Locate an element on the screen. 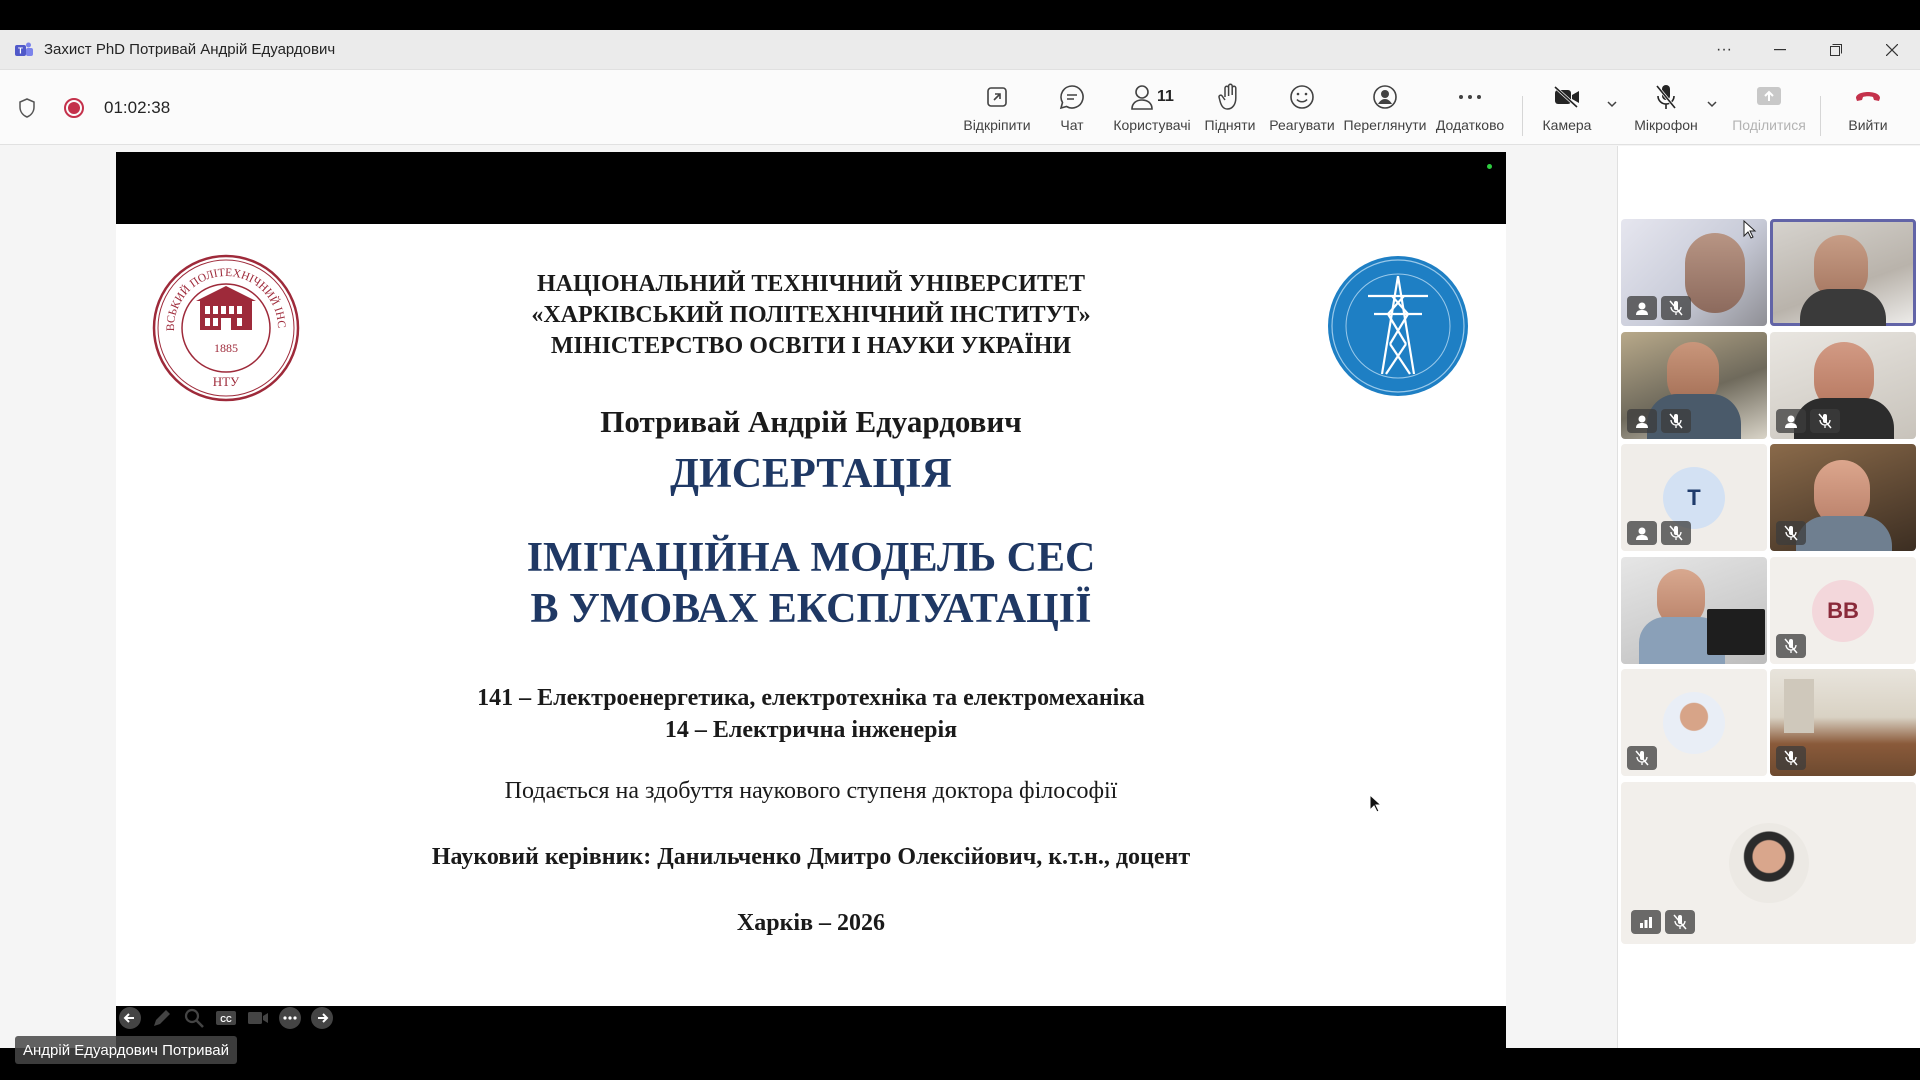 Image resolution: width=1920 pixels, height=1080 pixels. city-year-line: Харків – 2026 is located at coordinates (811, 923).